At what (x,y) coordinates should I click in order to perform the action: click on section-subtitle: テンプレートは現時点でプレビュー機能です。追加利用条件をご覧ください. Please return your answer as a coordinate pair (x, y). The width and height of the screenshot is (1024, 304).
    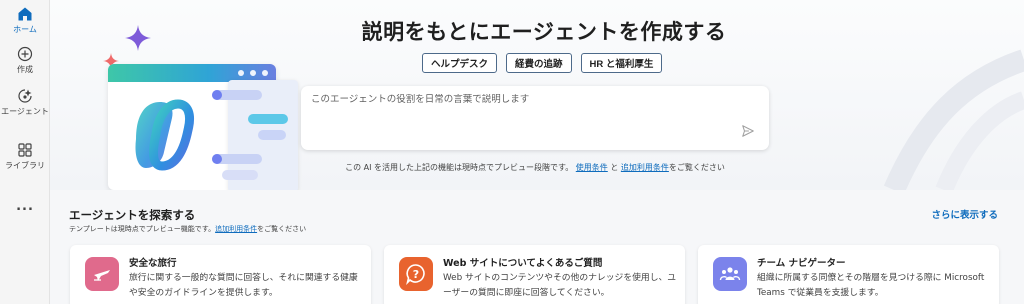
    Looking at the image, I should click on (187, 229).